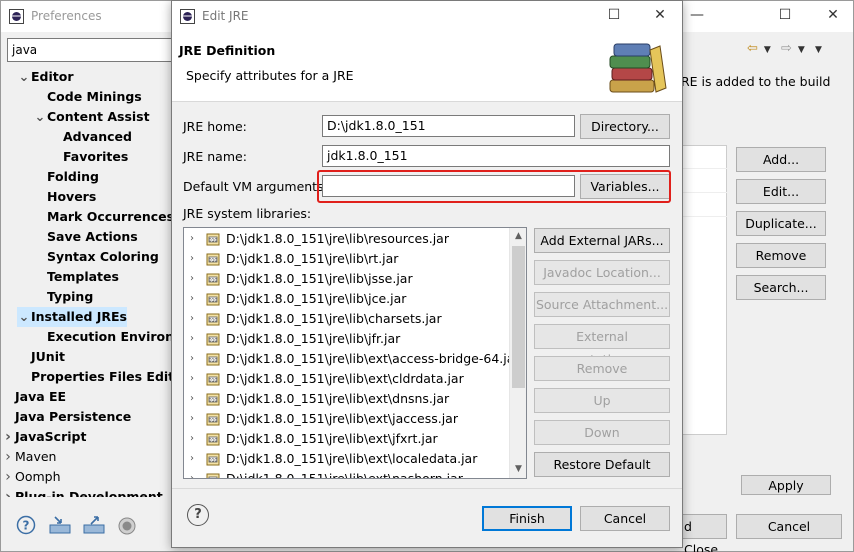 The width and height of the screenshot is (854, 552). I want to click on jre-home-input: D:\jdk1.8.0_151, so click(448, 126).